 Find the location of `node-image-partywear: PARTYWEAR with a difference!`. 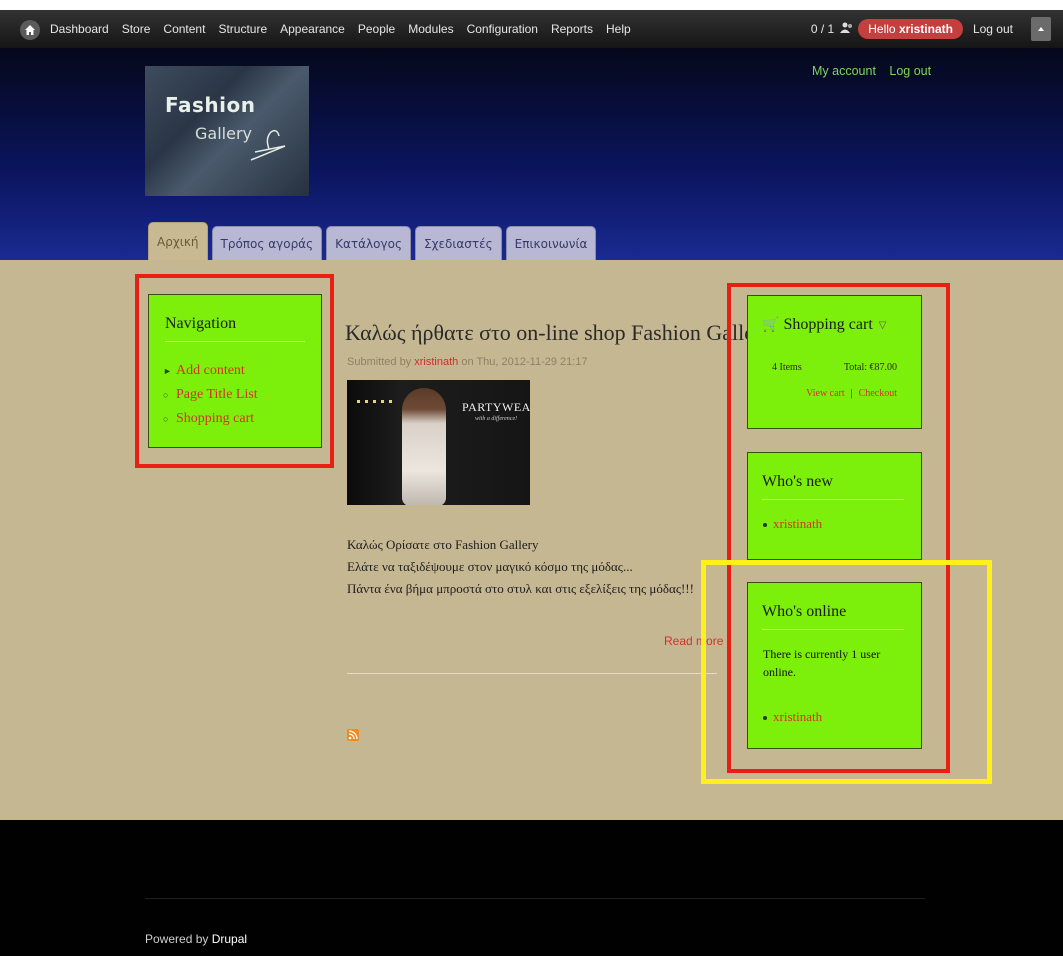

node-image-partywear: PARTYWEAR with a difference! is located at coordinates (438, 442).